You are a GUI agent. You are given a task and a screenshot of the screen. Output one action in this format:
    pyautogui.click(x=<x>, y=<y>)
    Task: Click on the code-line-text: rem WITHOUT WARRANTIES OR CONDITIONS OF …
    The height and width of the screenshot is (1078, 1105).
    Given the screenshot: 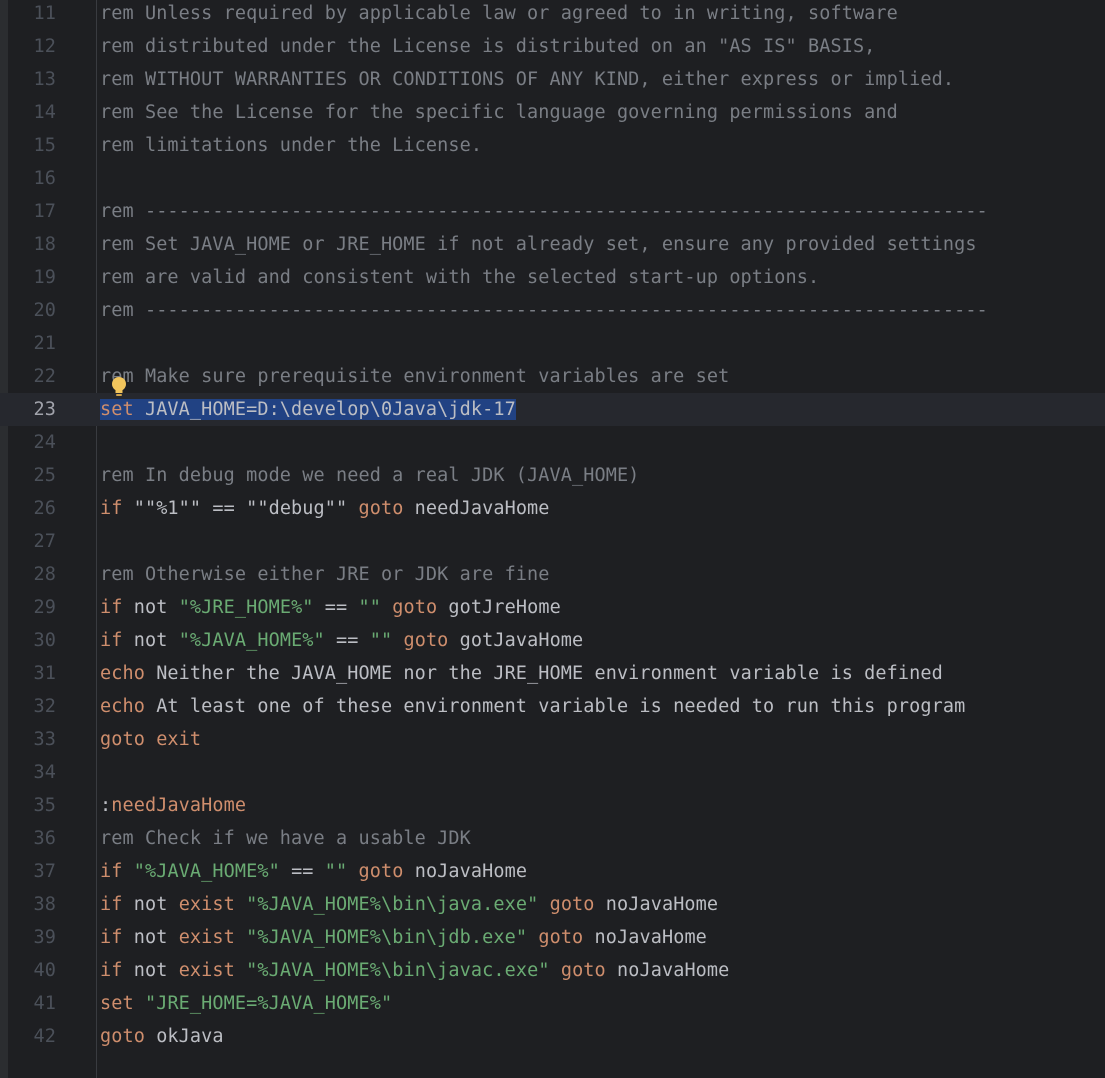 What is the action you would take?
    pyautogui.click(x=527, y=79)
    